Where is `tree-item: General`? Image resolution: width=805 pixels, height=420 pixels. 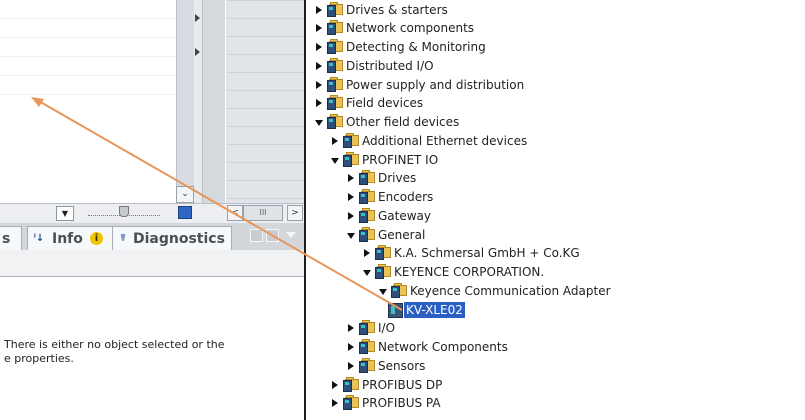 tree-item: General is located at coordinates (571, 235).